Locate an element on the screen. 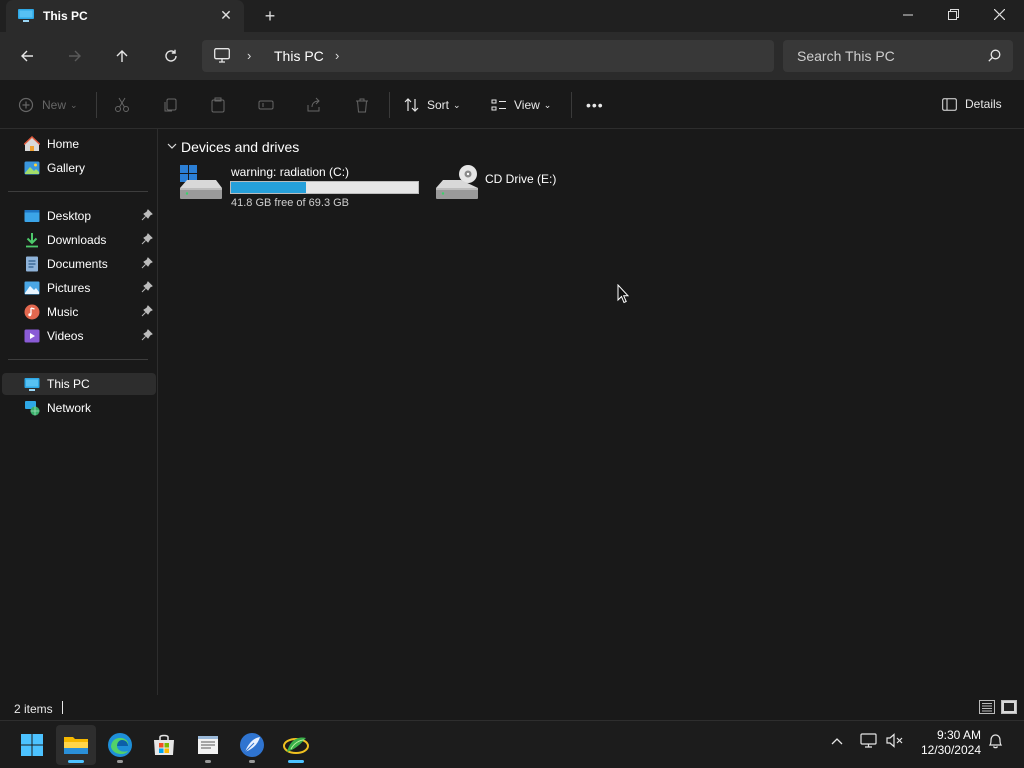  sidebar-item-label: Videos is located at coordinates (65, 336).